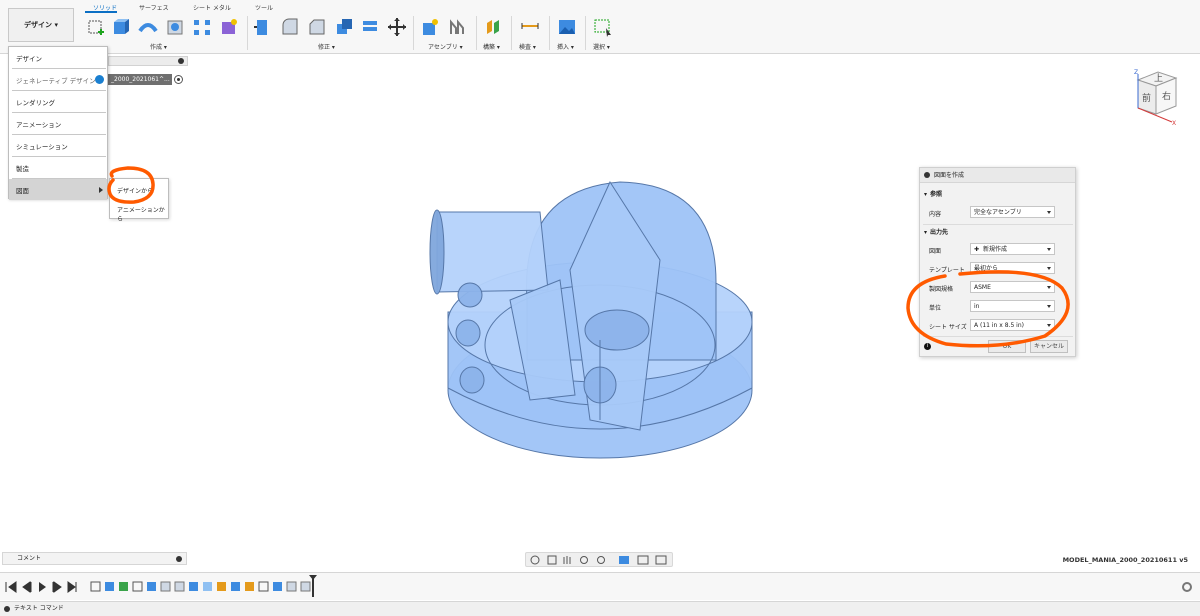 The height and width of the screenshot is (616, 1200). I want to click on dialog-title: 図面を作成, so click(997, 175).